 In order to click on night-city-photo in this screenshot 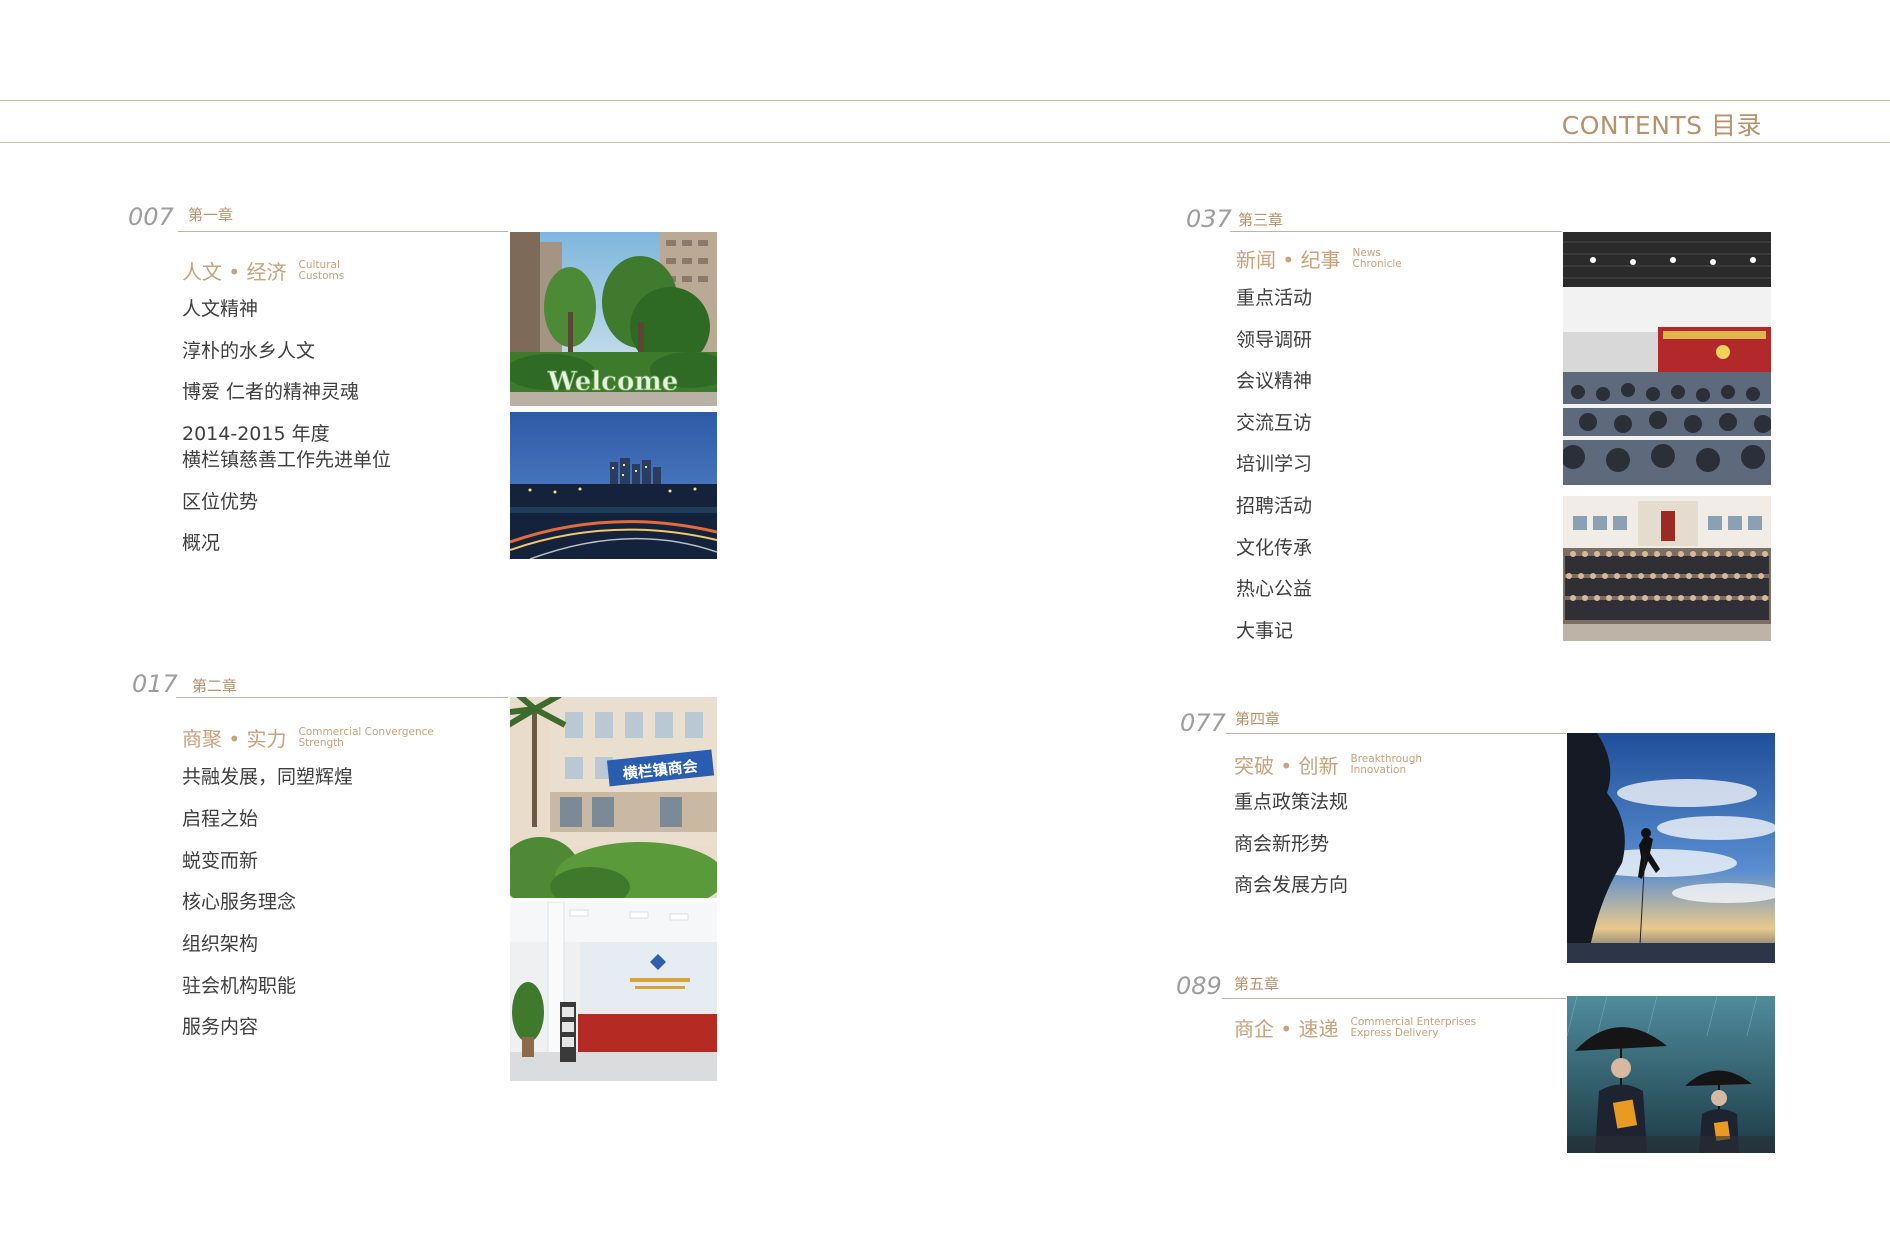, I will do `click(613, 485)`.